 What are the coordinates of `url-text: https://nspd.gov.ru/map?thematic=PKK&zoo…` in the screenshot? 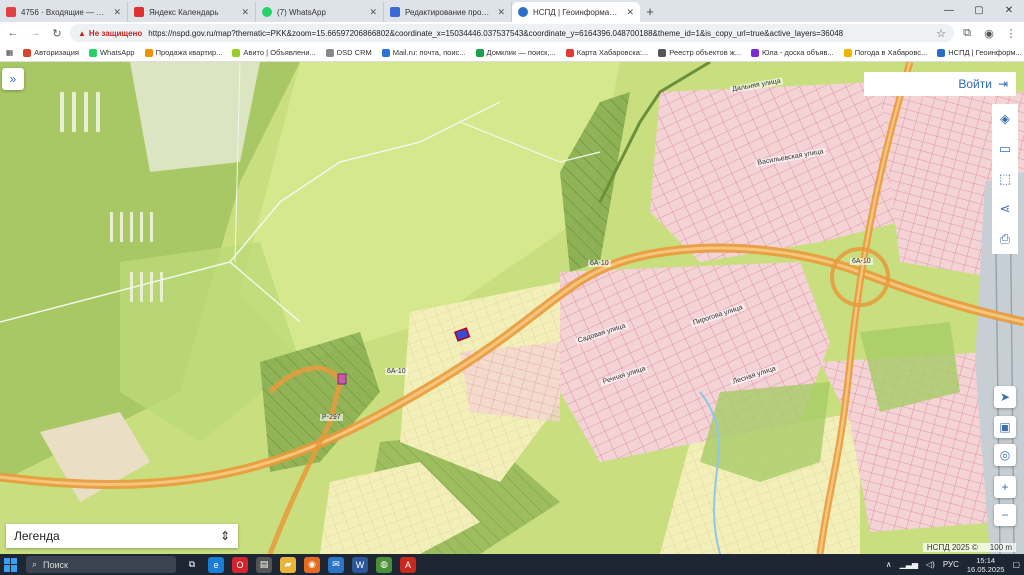 It's located at (539, 33).